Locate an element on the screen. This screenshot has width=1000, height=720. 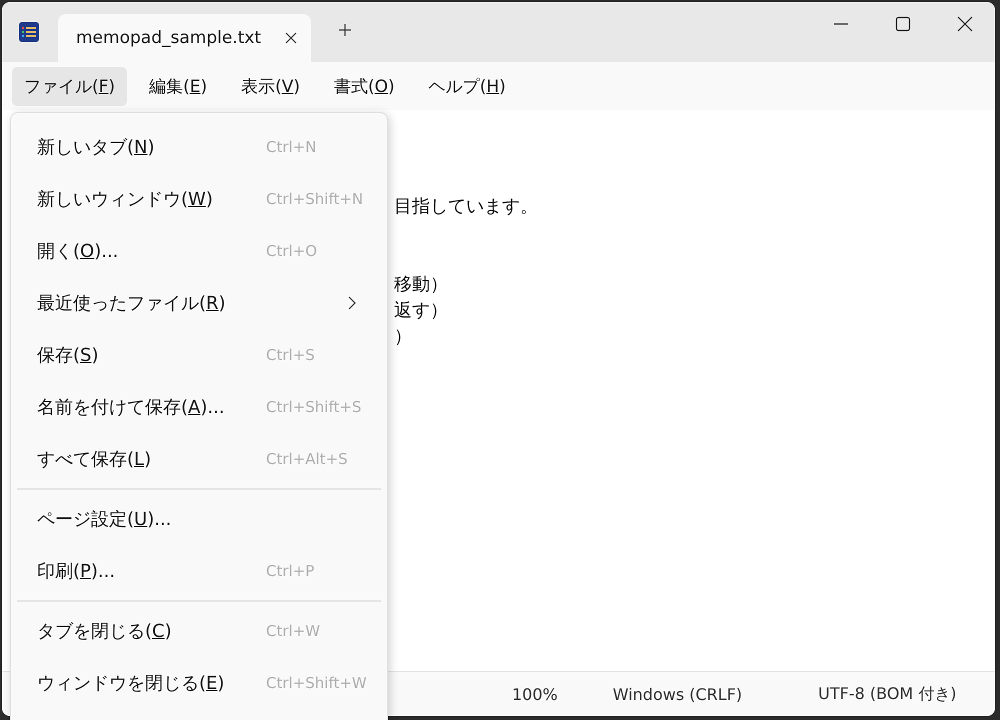
menu-item: 保存(S) Ctrl+S is located at coordinates (199, 355).